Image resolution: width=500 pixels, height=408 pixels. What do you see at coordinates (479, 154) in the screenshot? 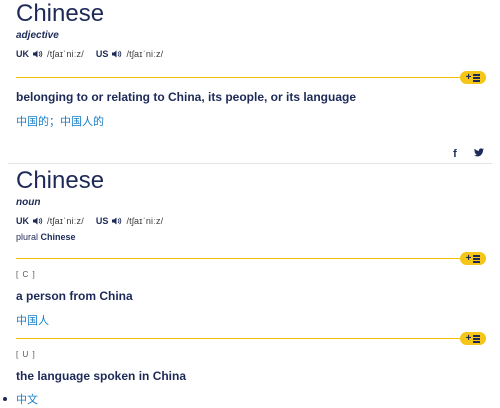
I see `twitter-icon` at bounding box center [479, 154].